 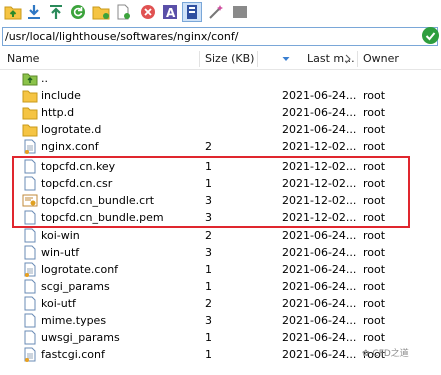 What do you see at coordinates (381, 59) in the screenshot?
I see `column-owner: Owner` at bounding box center [381, 59].